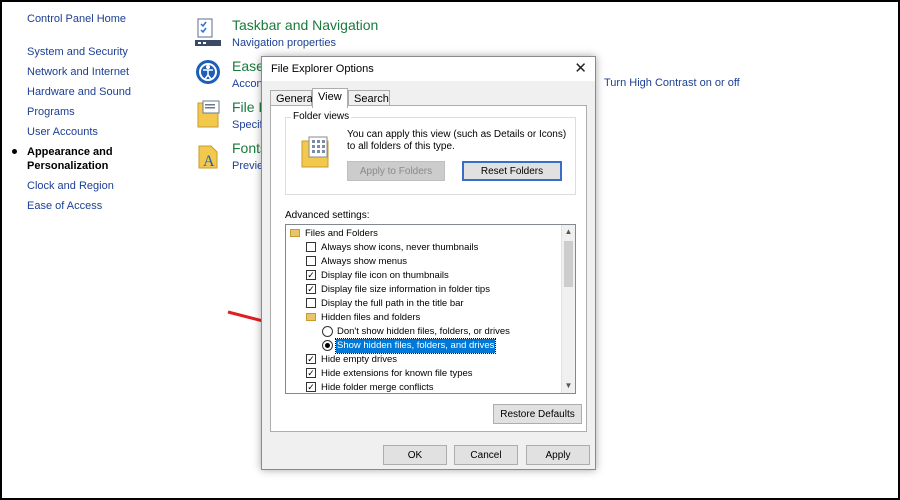 The height and width of the screenshot is (500, 900). I want to click on apply-to-folders-button: Apply to Folders, so click(396, 171).